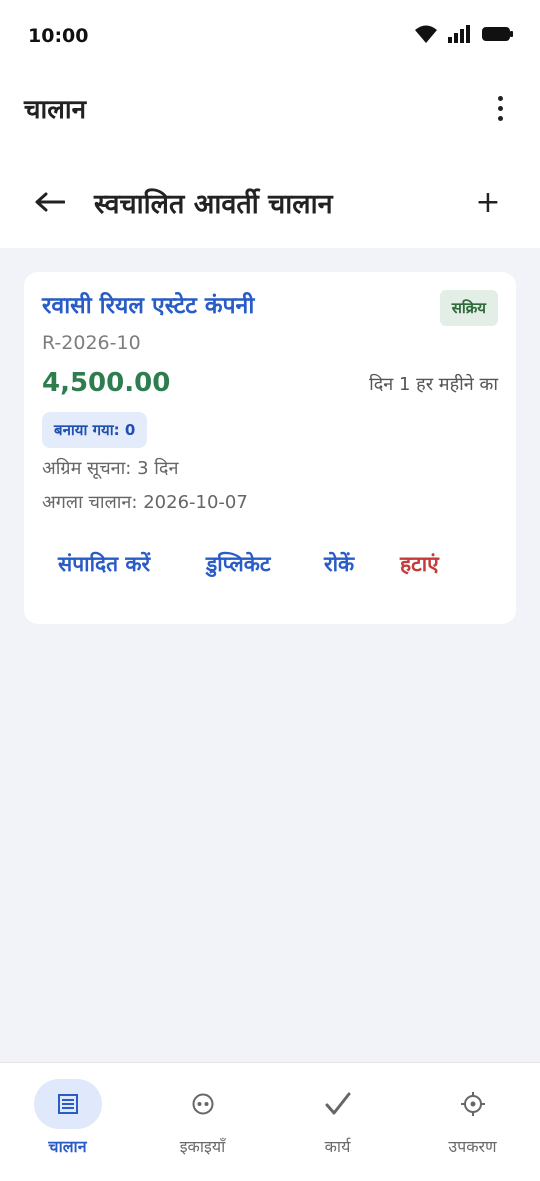 The image size is (540, 1181). Describe the element at coordinates (500, 108) in the screenshot. I see `more-options-icon` at that location.